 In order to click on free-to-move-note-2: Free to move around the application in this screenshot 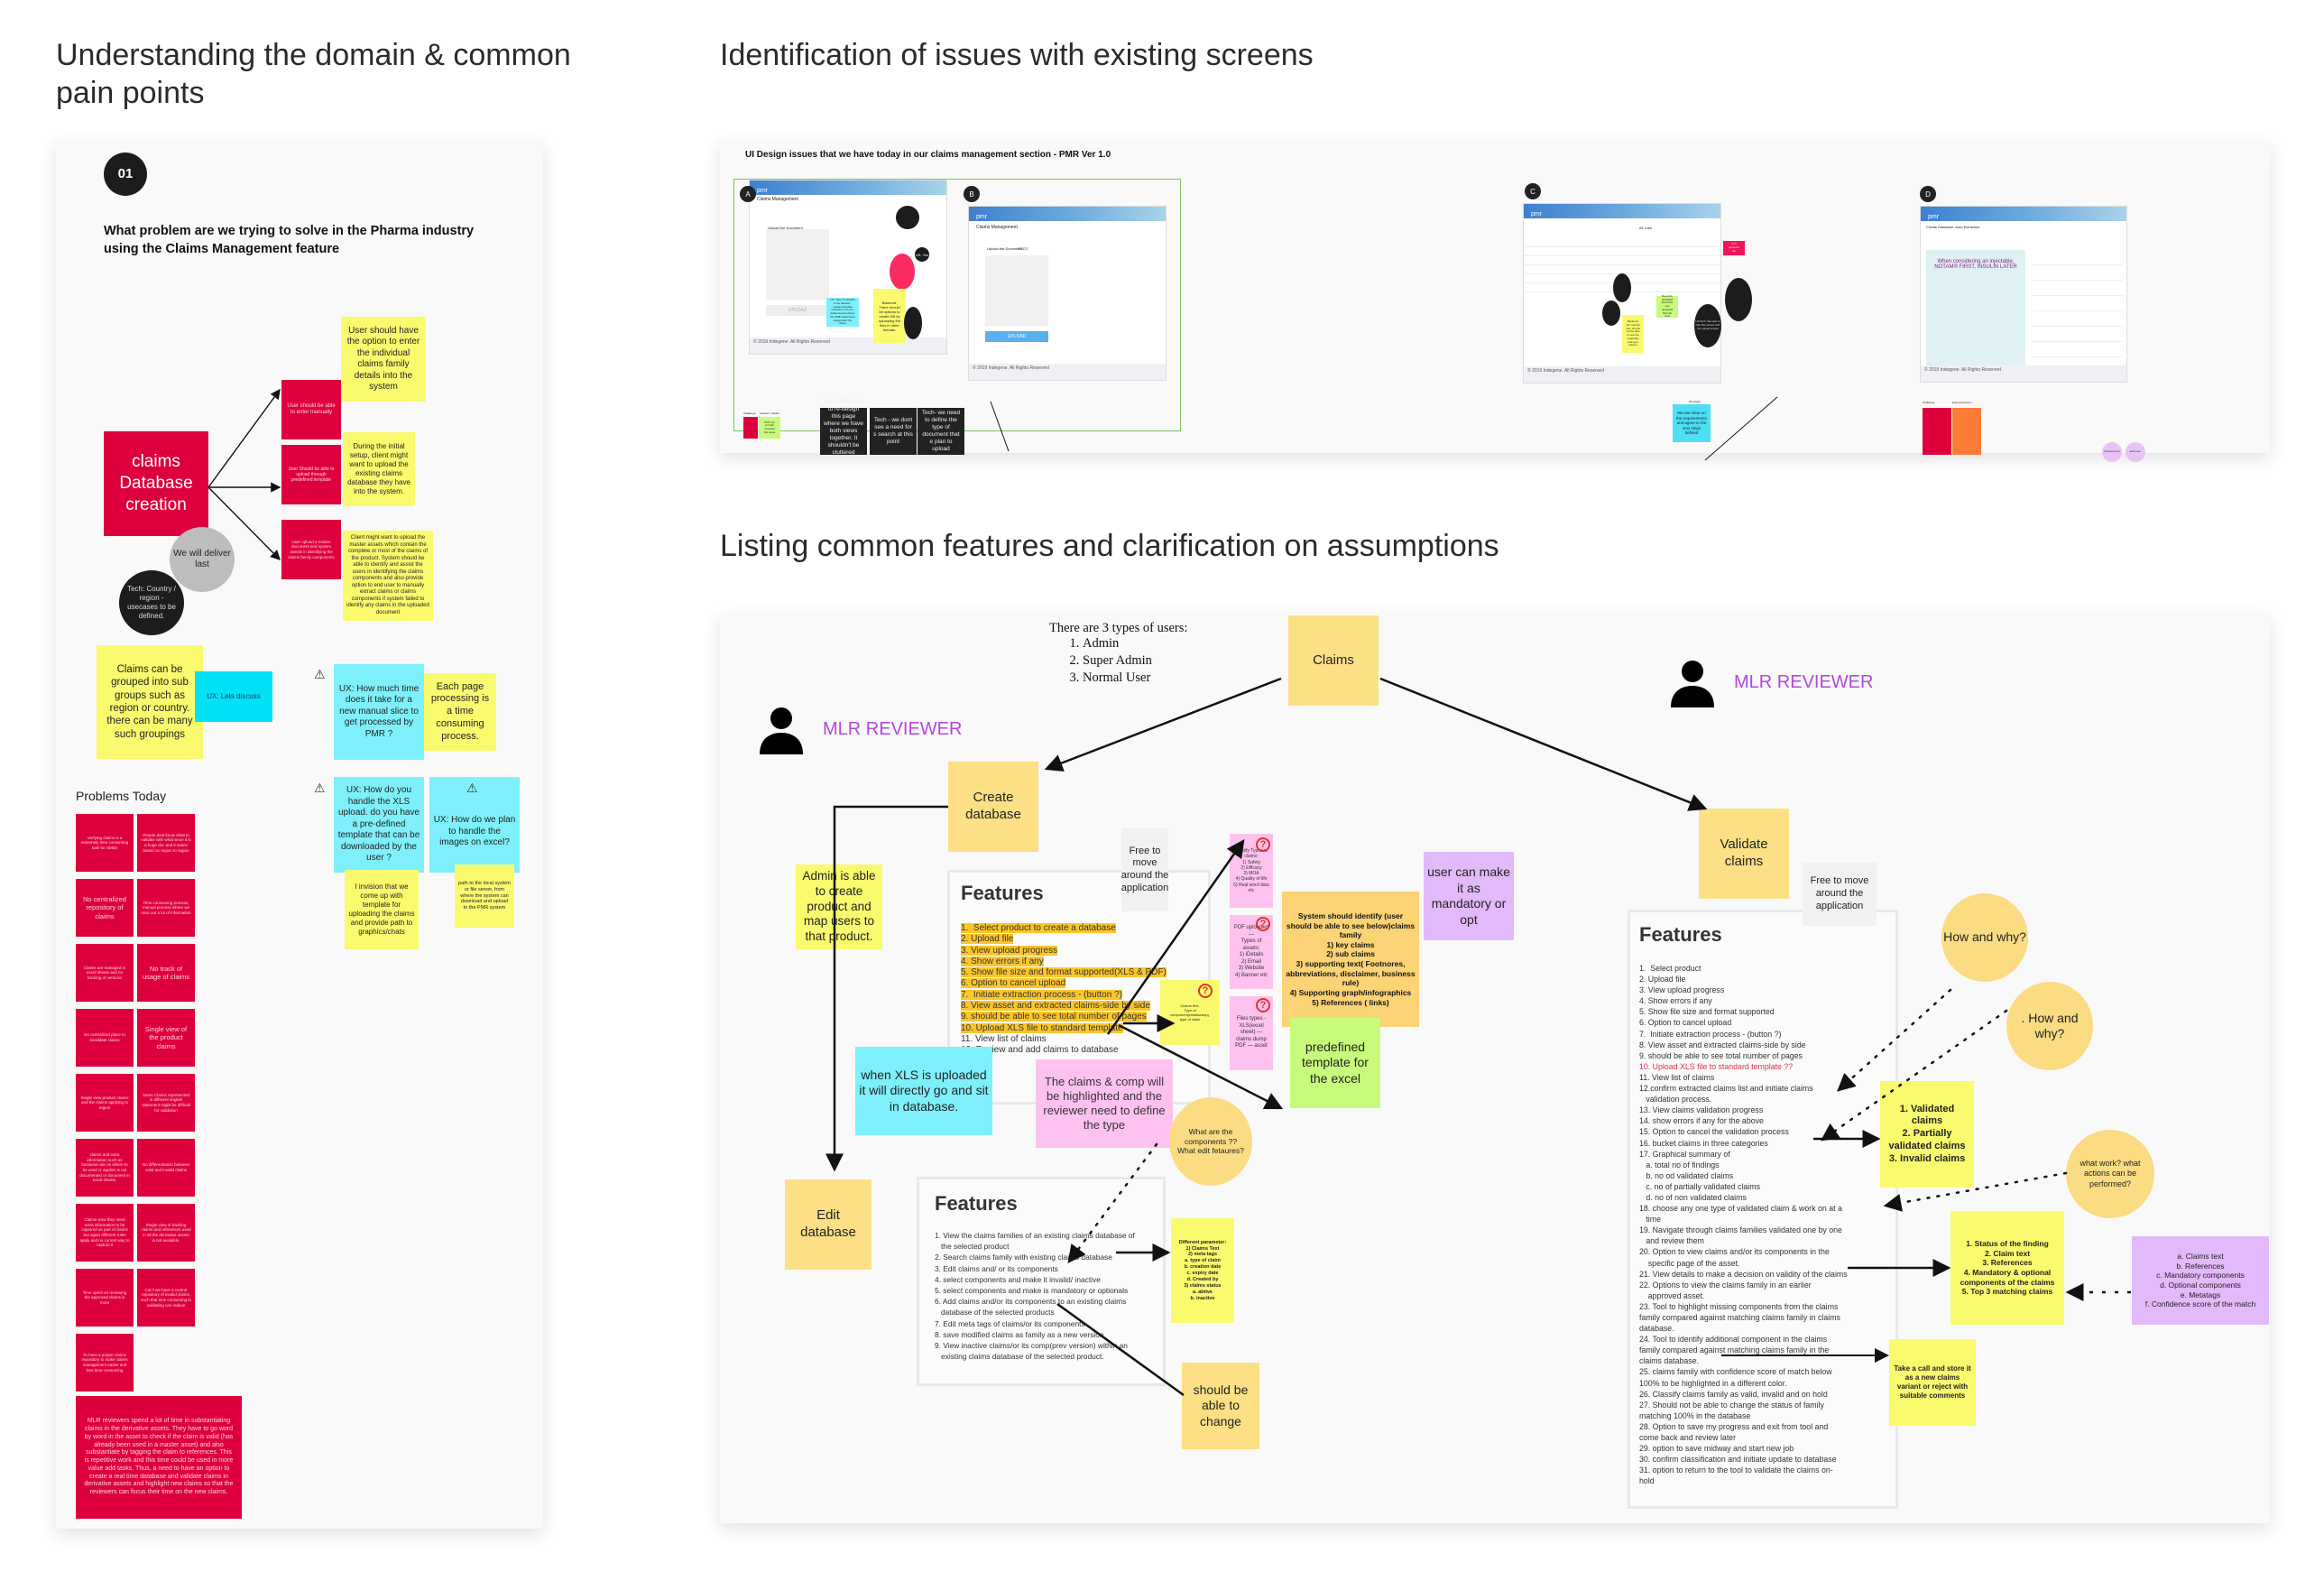, I will do `click(1840, 894)`.